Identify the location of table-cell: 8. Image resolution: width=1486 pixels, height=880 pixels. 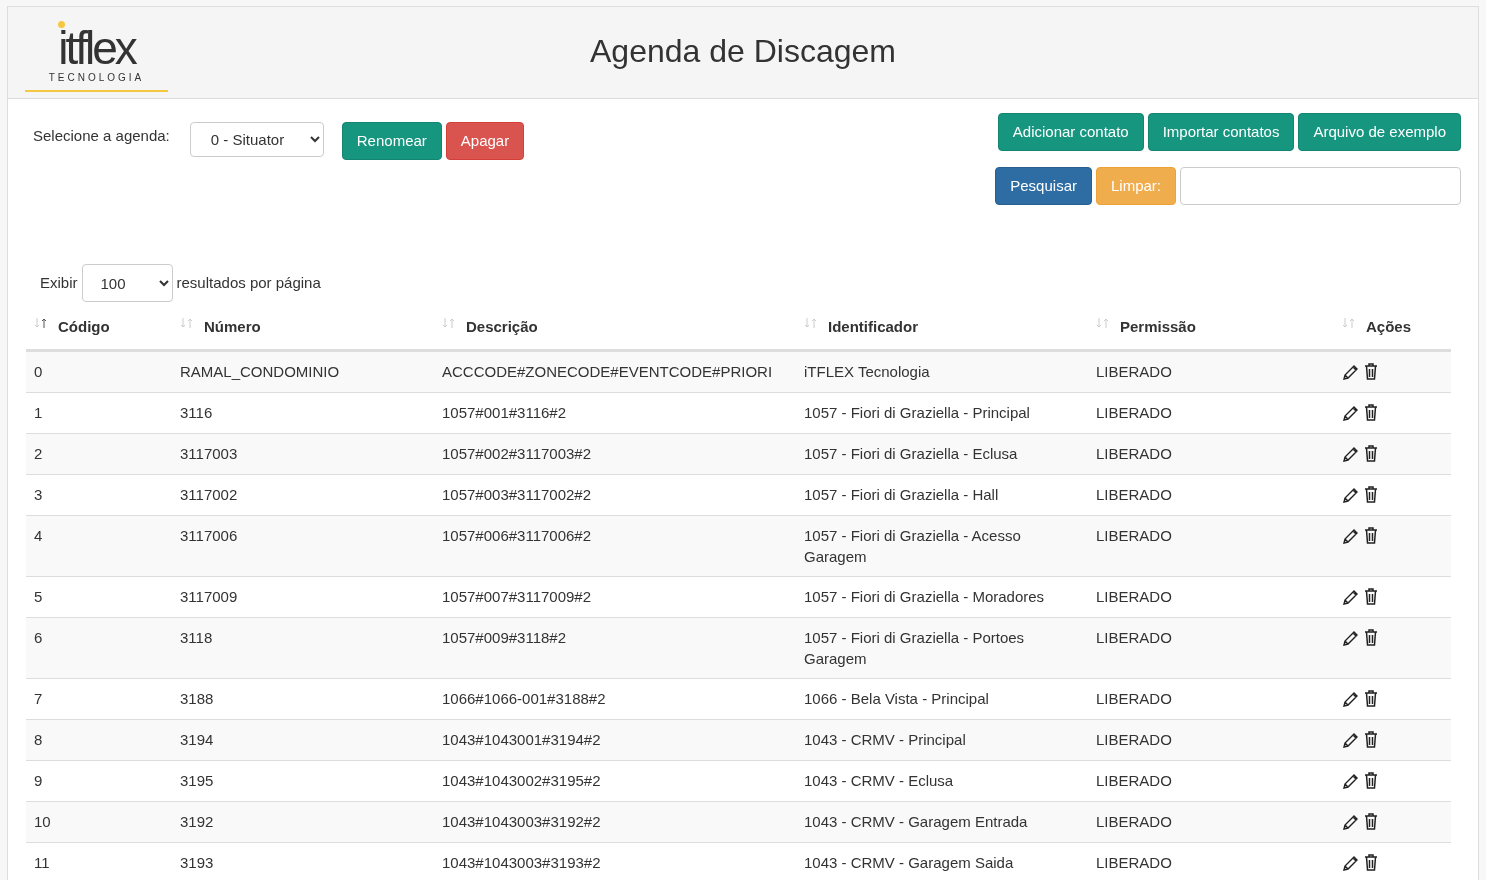
(38, 739).